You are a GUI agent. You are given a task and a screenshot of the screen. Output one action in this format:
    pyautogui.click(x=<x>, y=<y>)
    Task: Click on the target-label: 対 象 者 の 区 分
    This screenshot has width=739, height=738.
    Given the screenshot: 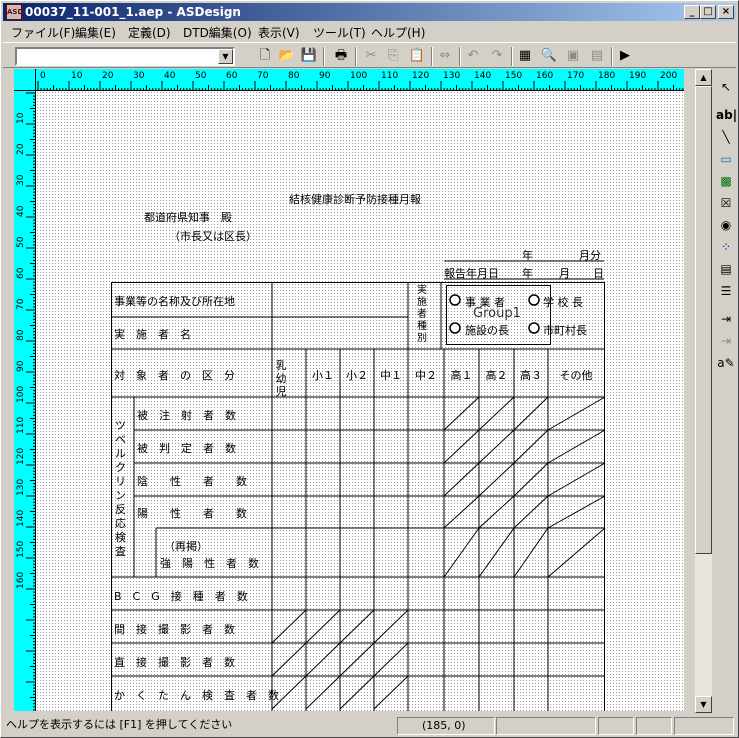 What is the action you would take?
    pyautogui.click(x=174, y=375)
    